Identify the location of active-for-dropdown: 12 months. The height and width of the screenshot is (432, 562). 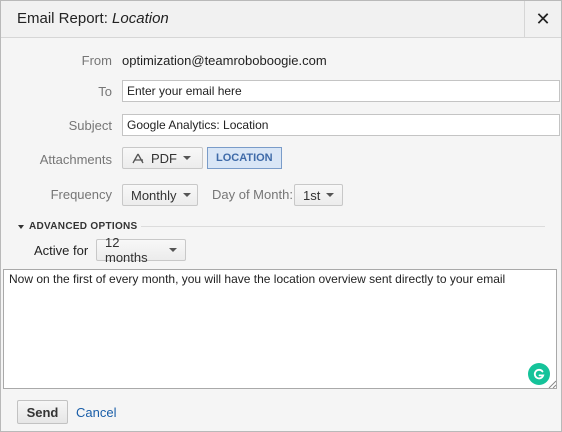
(141, 250).